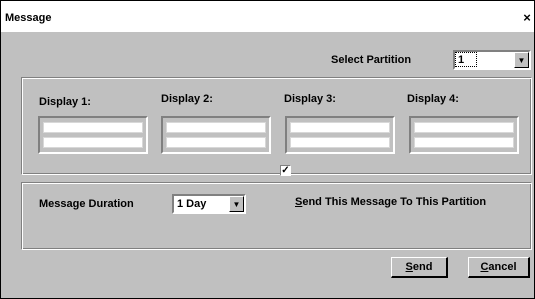 The image size is (535, 299). What do you see at coordinates (209, 204) in the screenshot?
I see `duration-select: 1 Day ▼` at bounding box center [209, 204].